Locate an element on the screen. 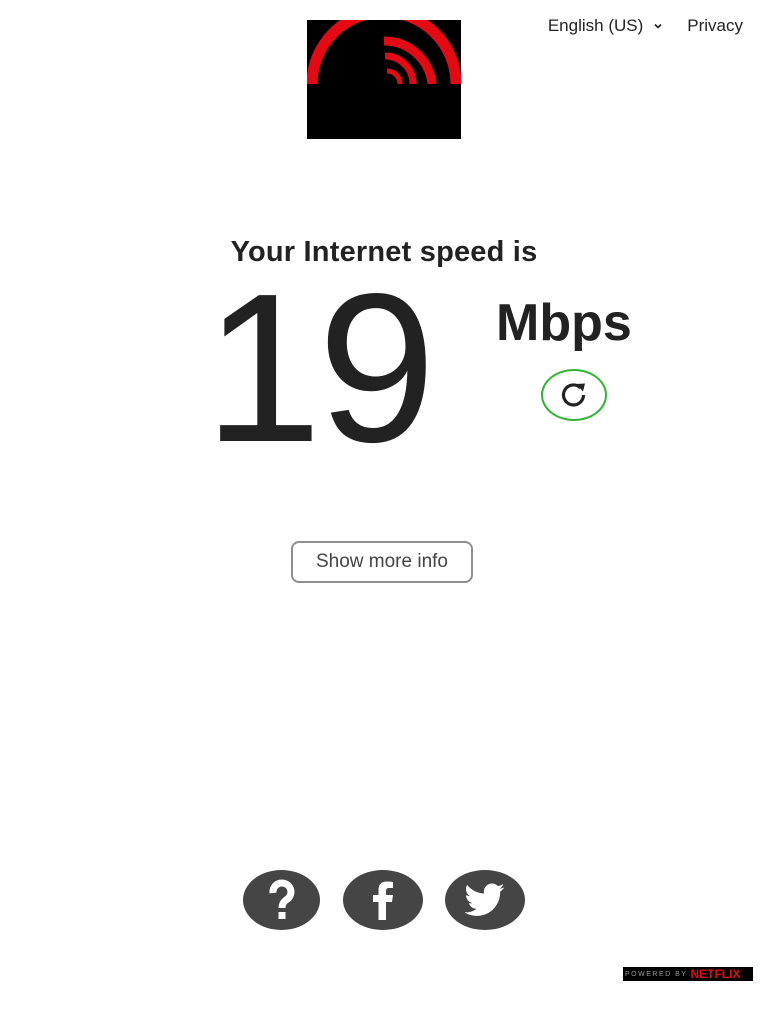  language-selector: English (US) is located at coordinates (605, 26).